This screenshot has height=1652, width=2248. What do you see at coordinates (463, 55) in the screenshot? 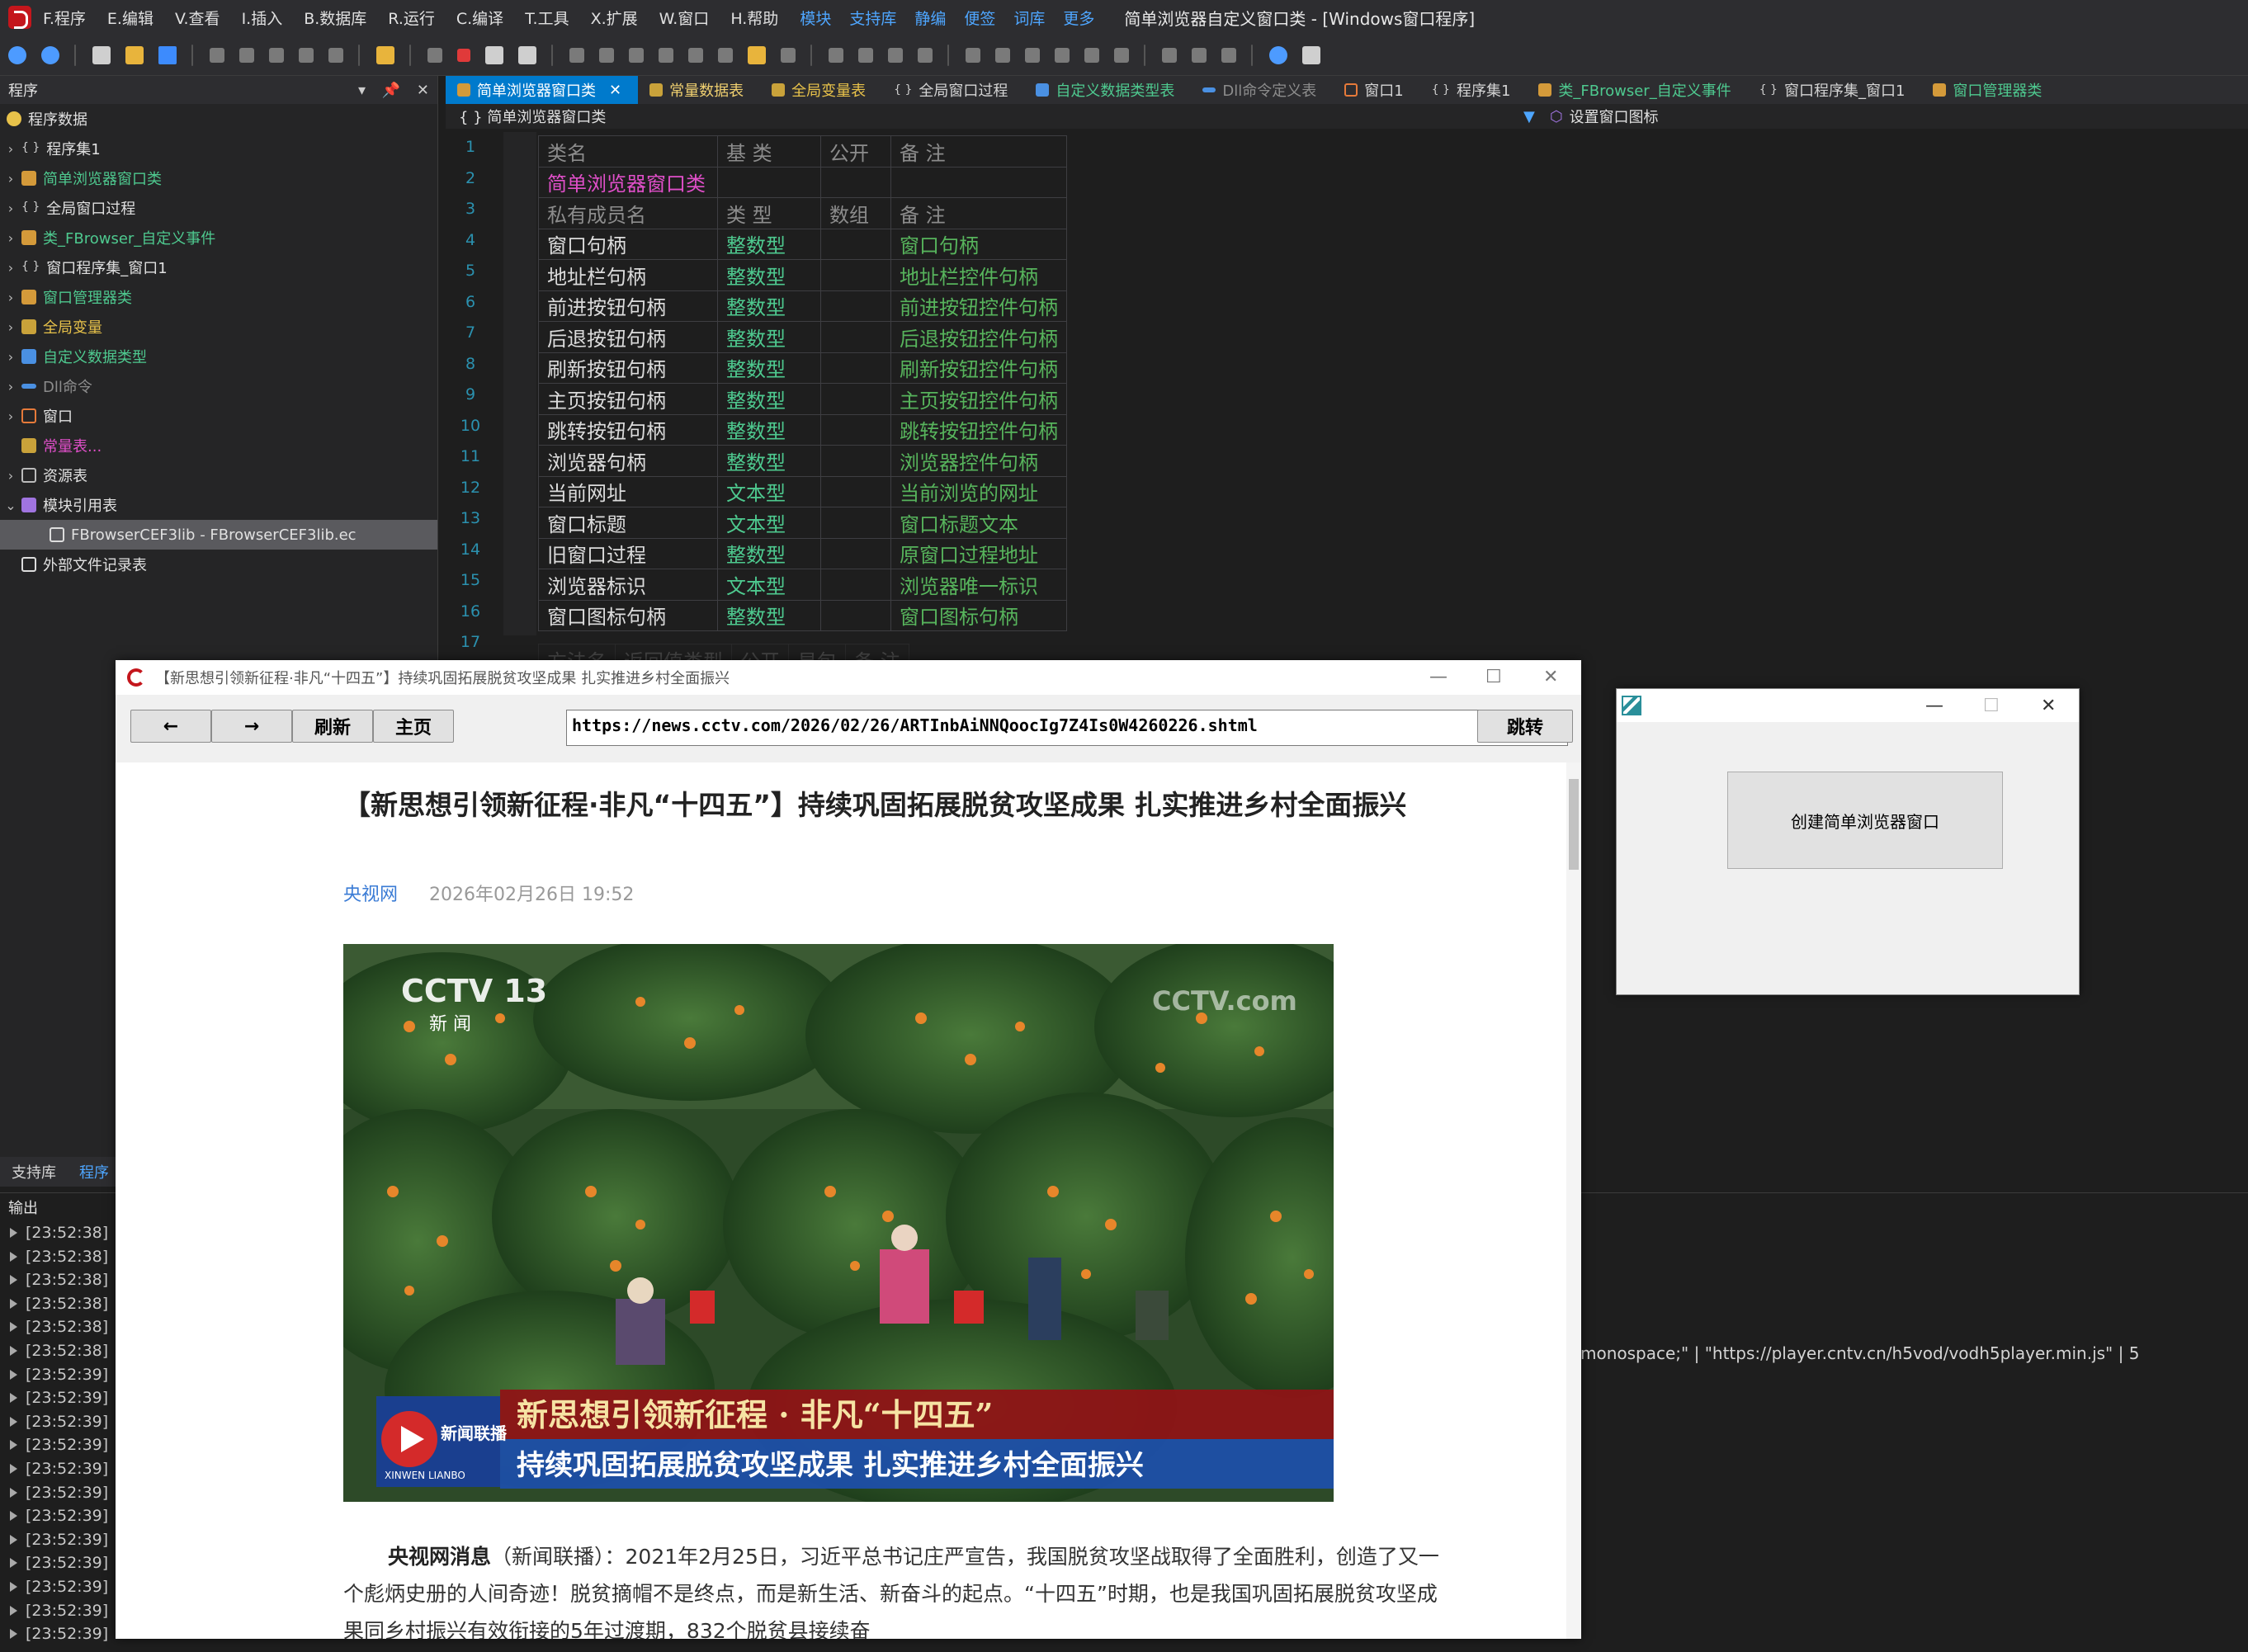
I see `stop-icon` at bounding box center [463, 55].